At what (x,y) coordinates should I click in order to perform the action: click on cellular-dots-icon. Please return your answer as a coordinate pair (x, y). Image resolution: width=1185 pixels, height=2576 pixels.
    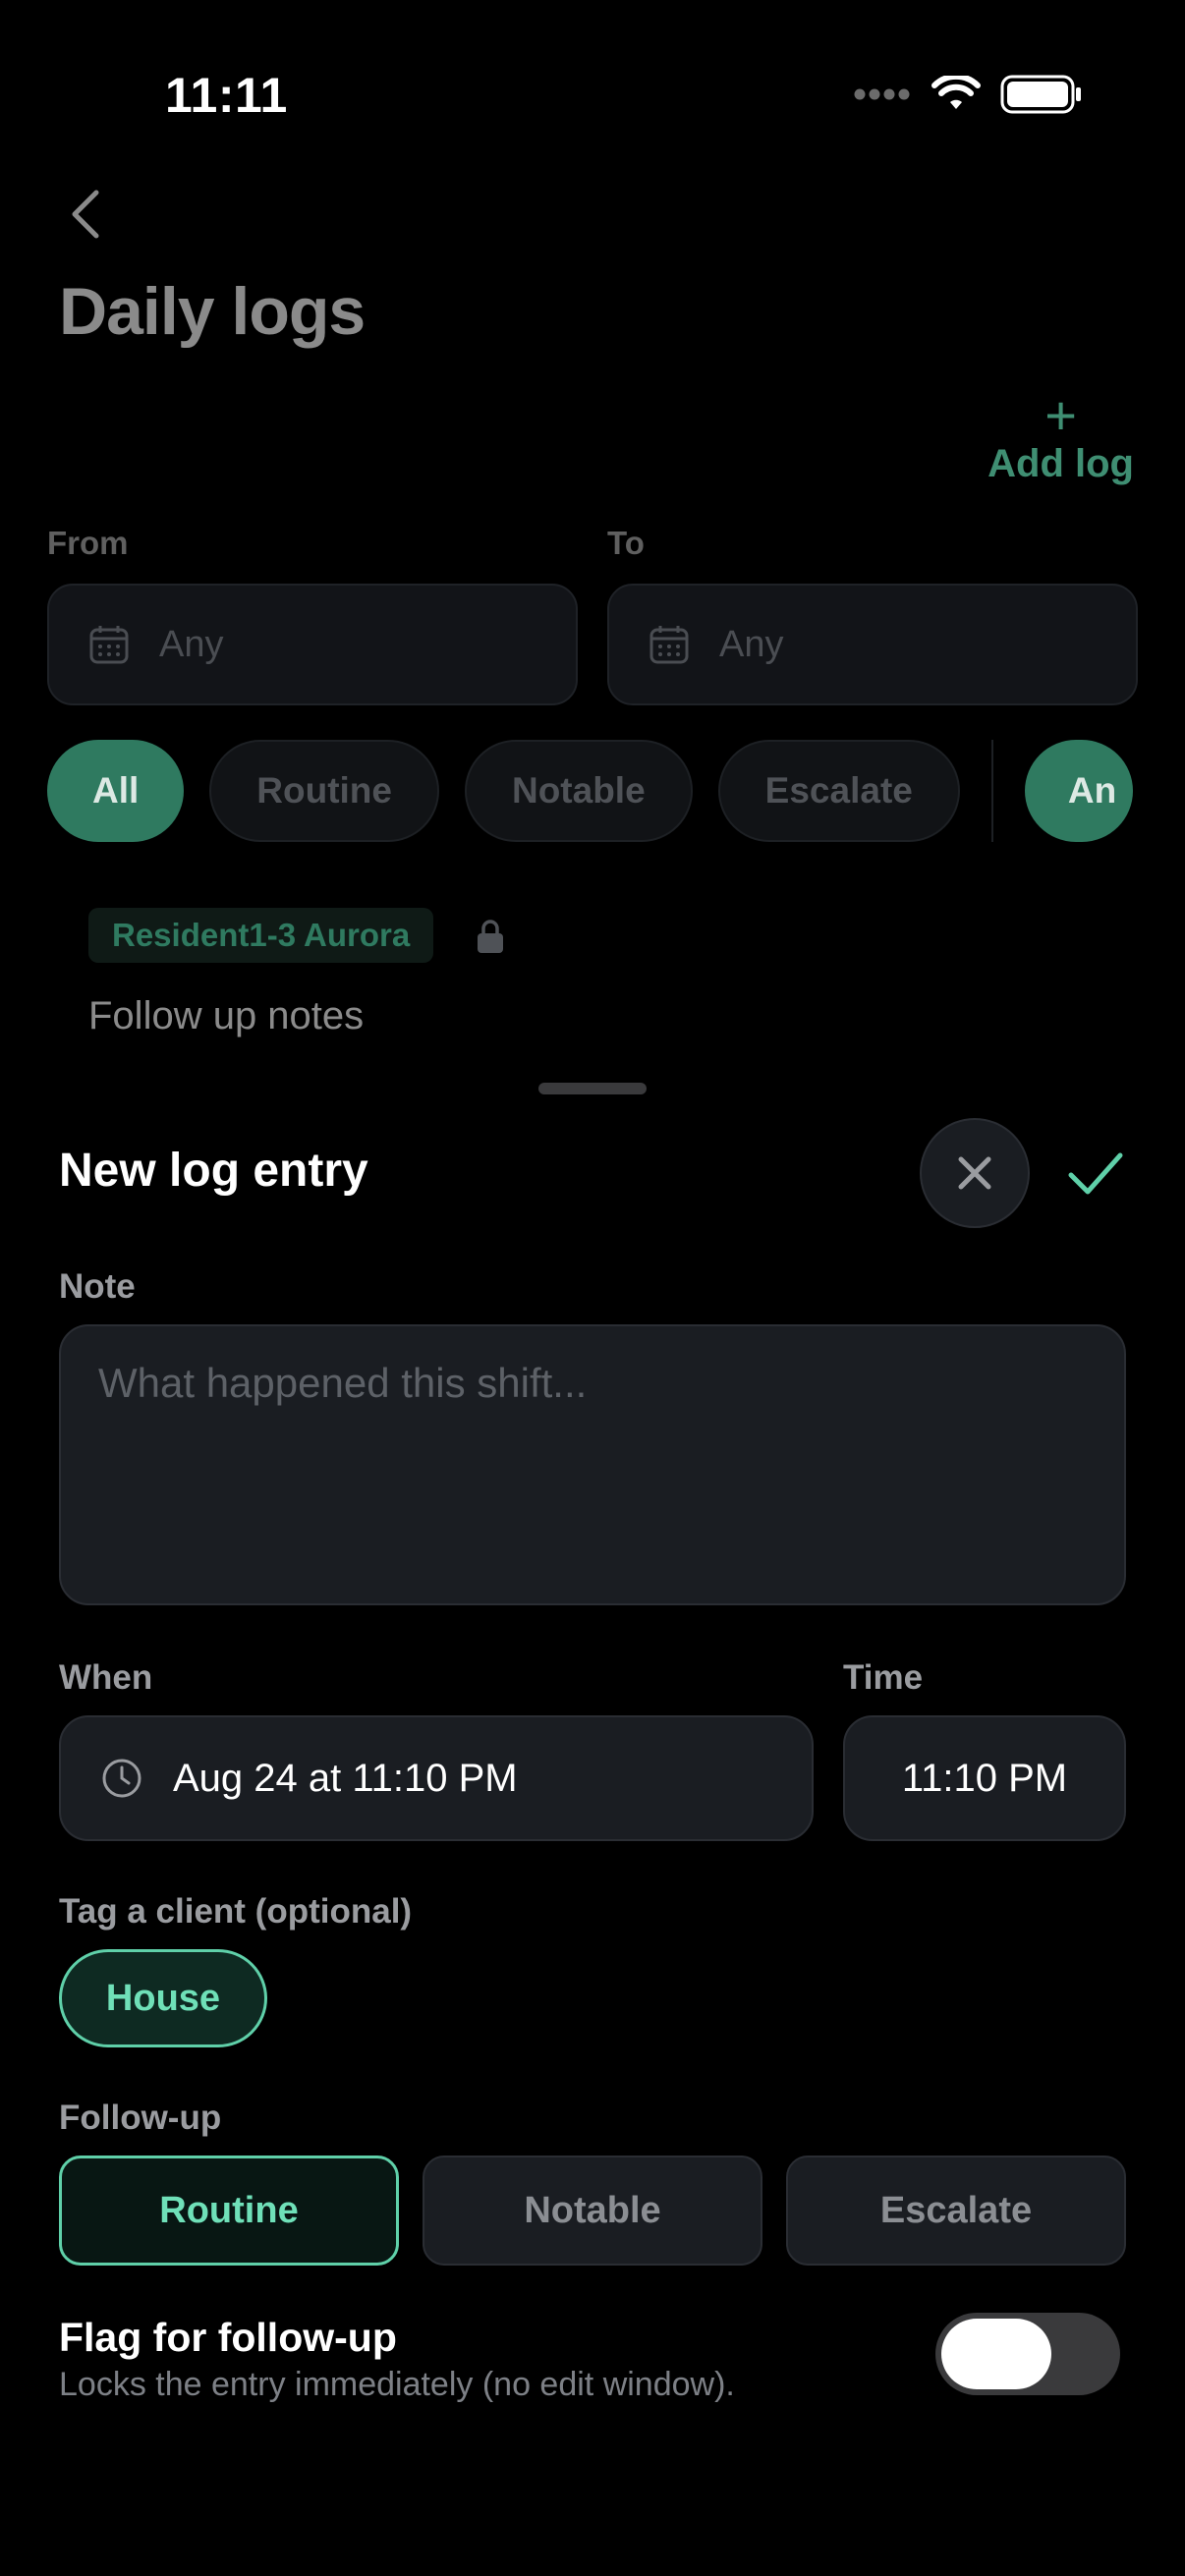
    Looking at the image, I should click on (882, 94).